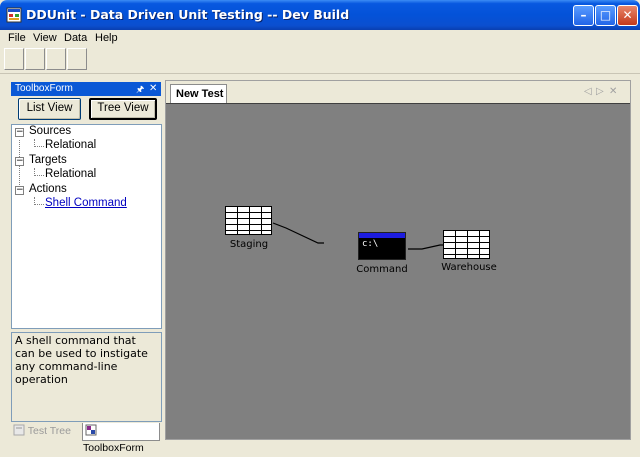 This screenshot has width=640, height=457. I want to click on warehouse-node, so click(467, 245).